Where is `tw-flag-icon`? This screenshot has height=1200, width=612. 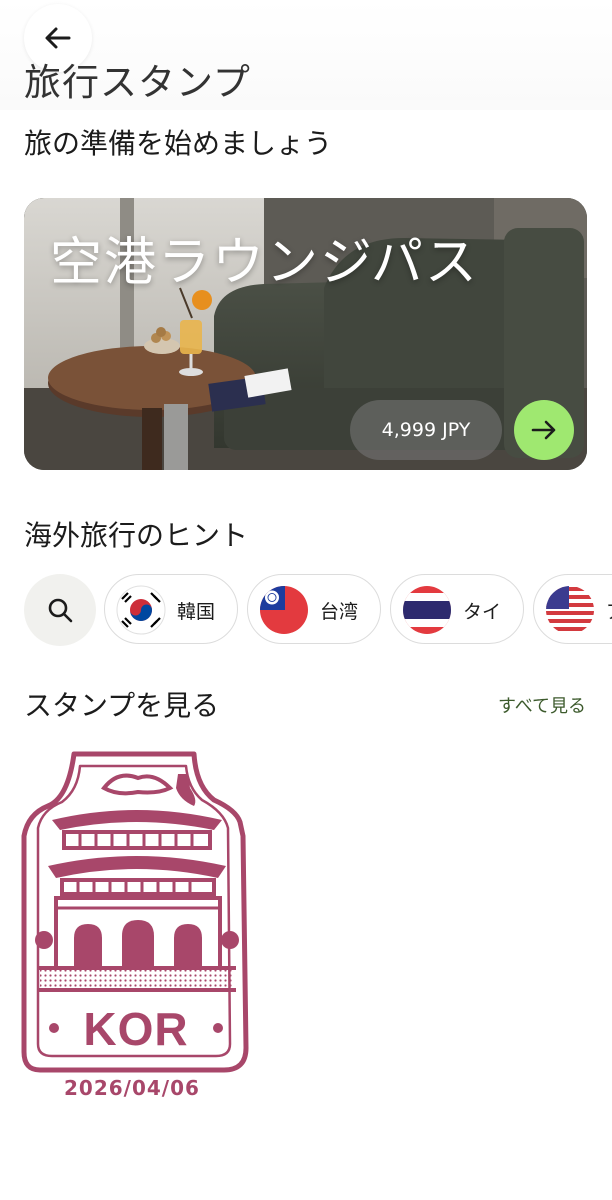 tw-flag-icon is located at coordinates (284, 610).